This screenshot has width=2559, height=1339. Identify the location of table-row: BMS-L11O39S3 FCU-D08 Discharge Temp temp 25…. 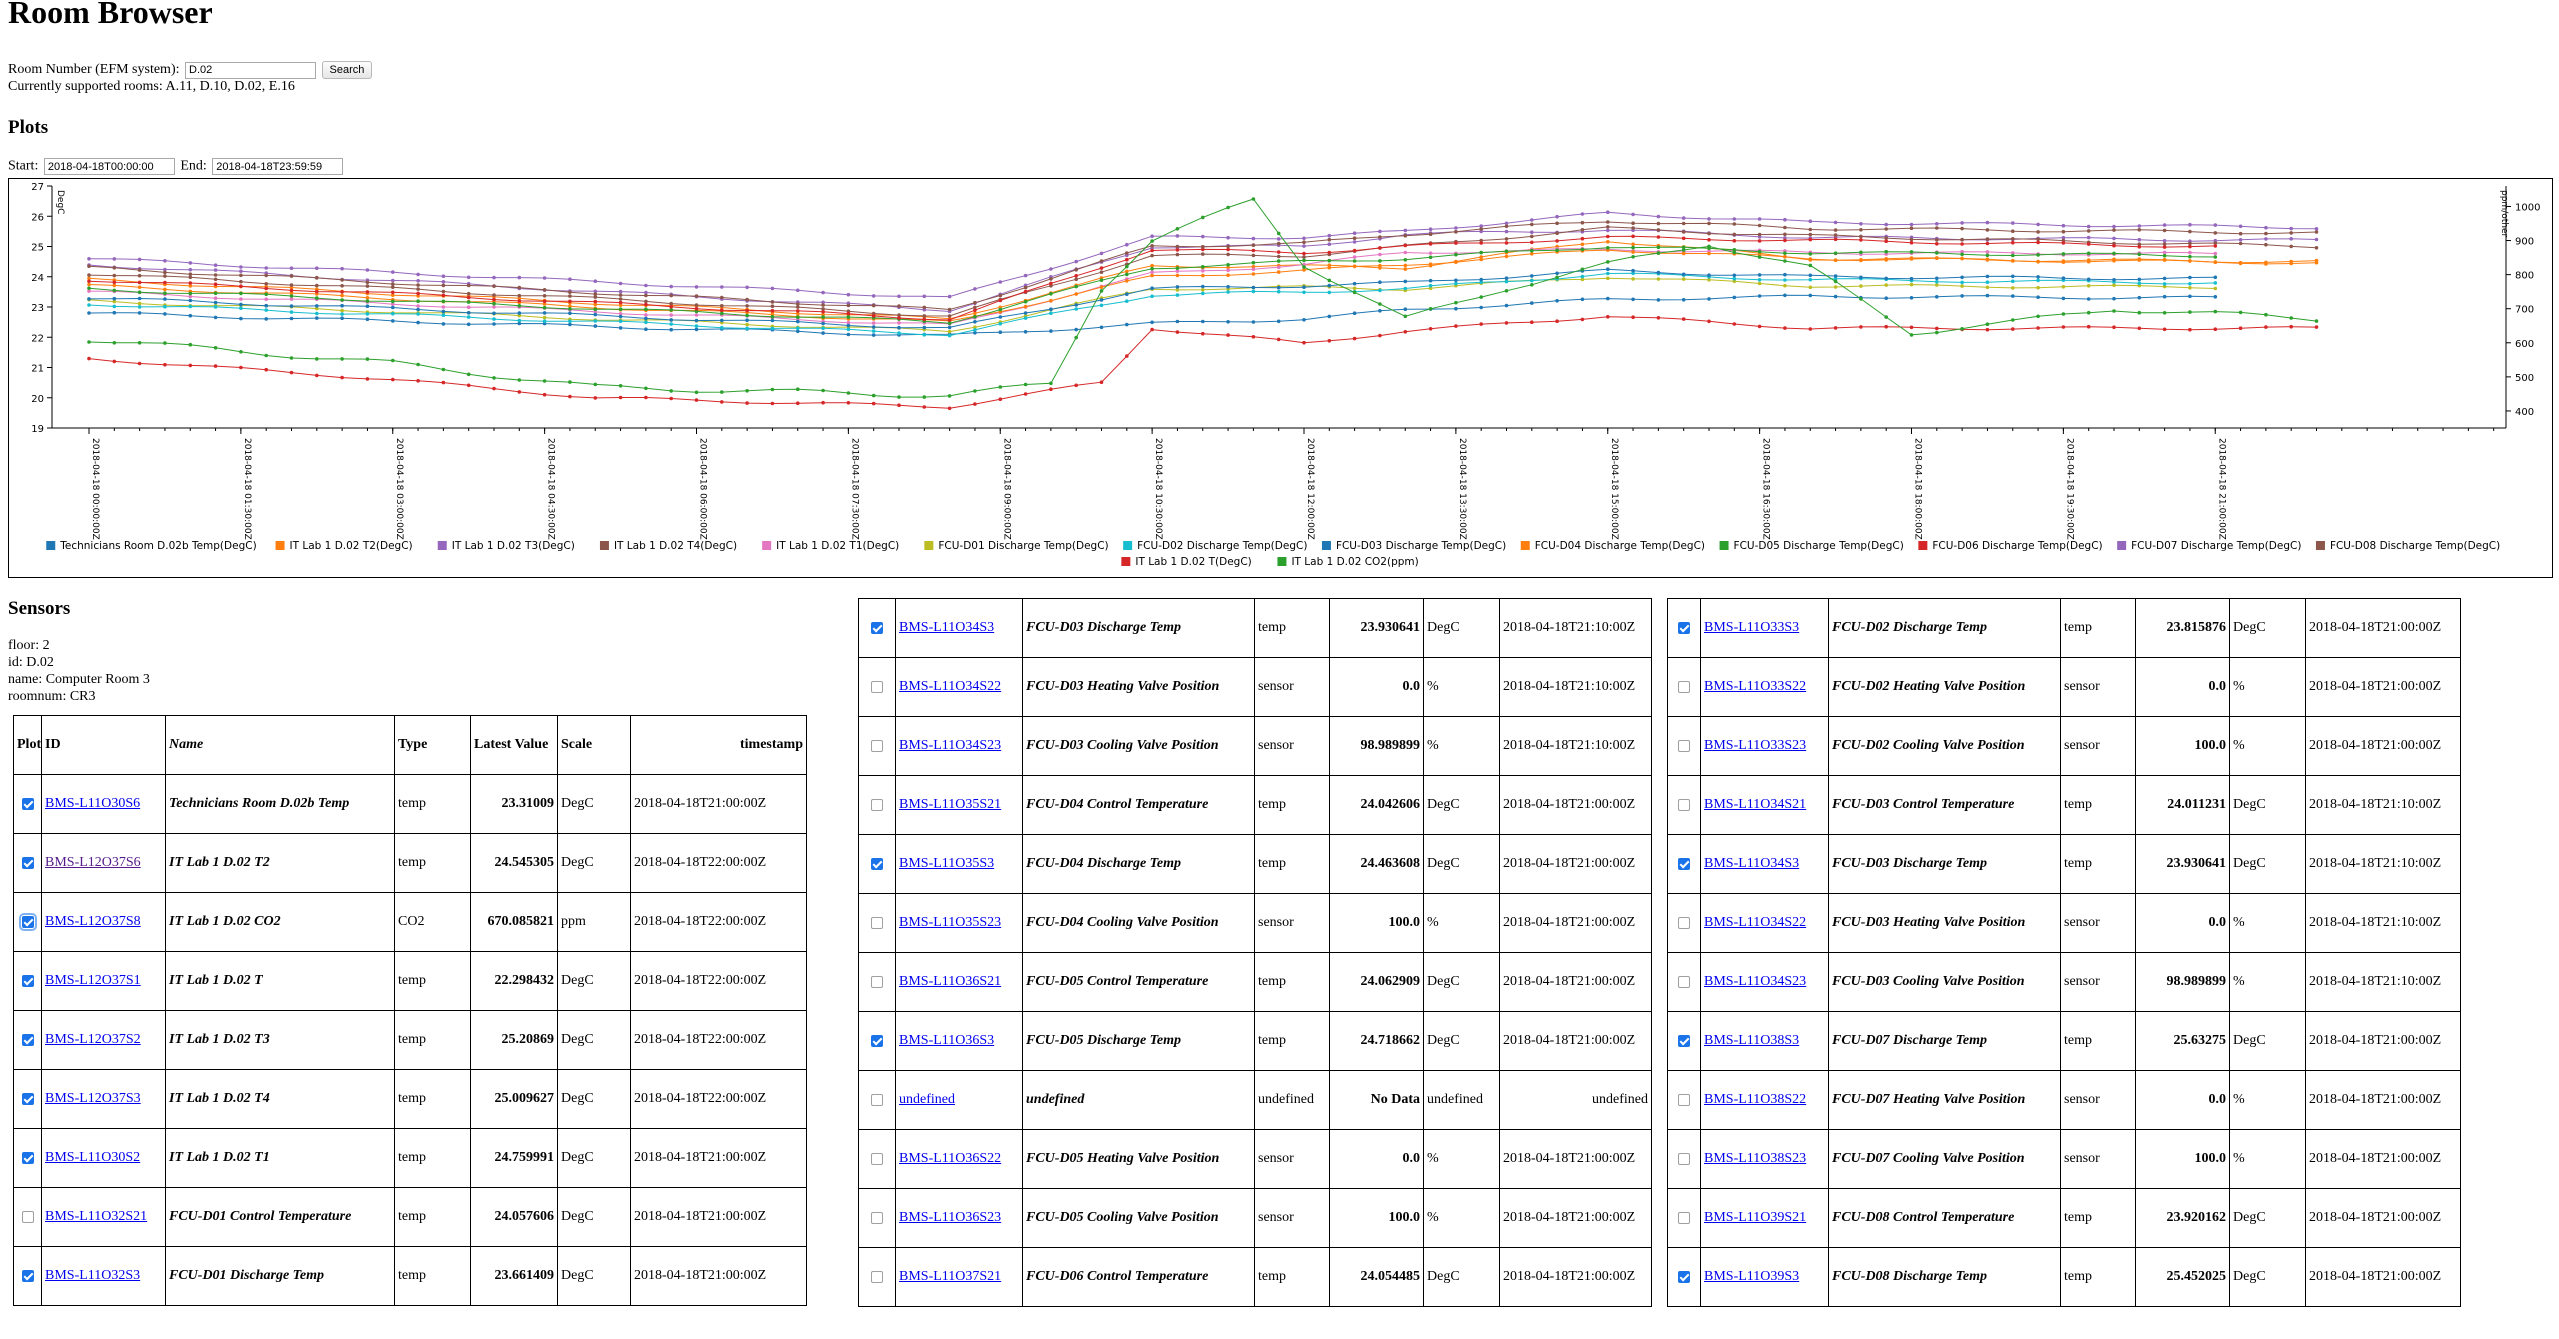
(2064, 1277).